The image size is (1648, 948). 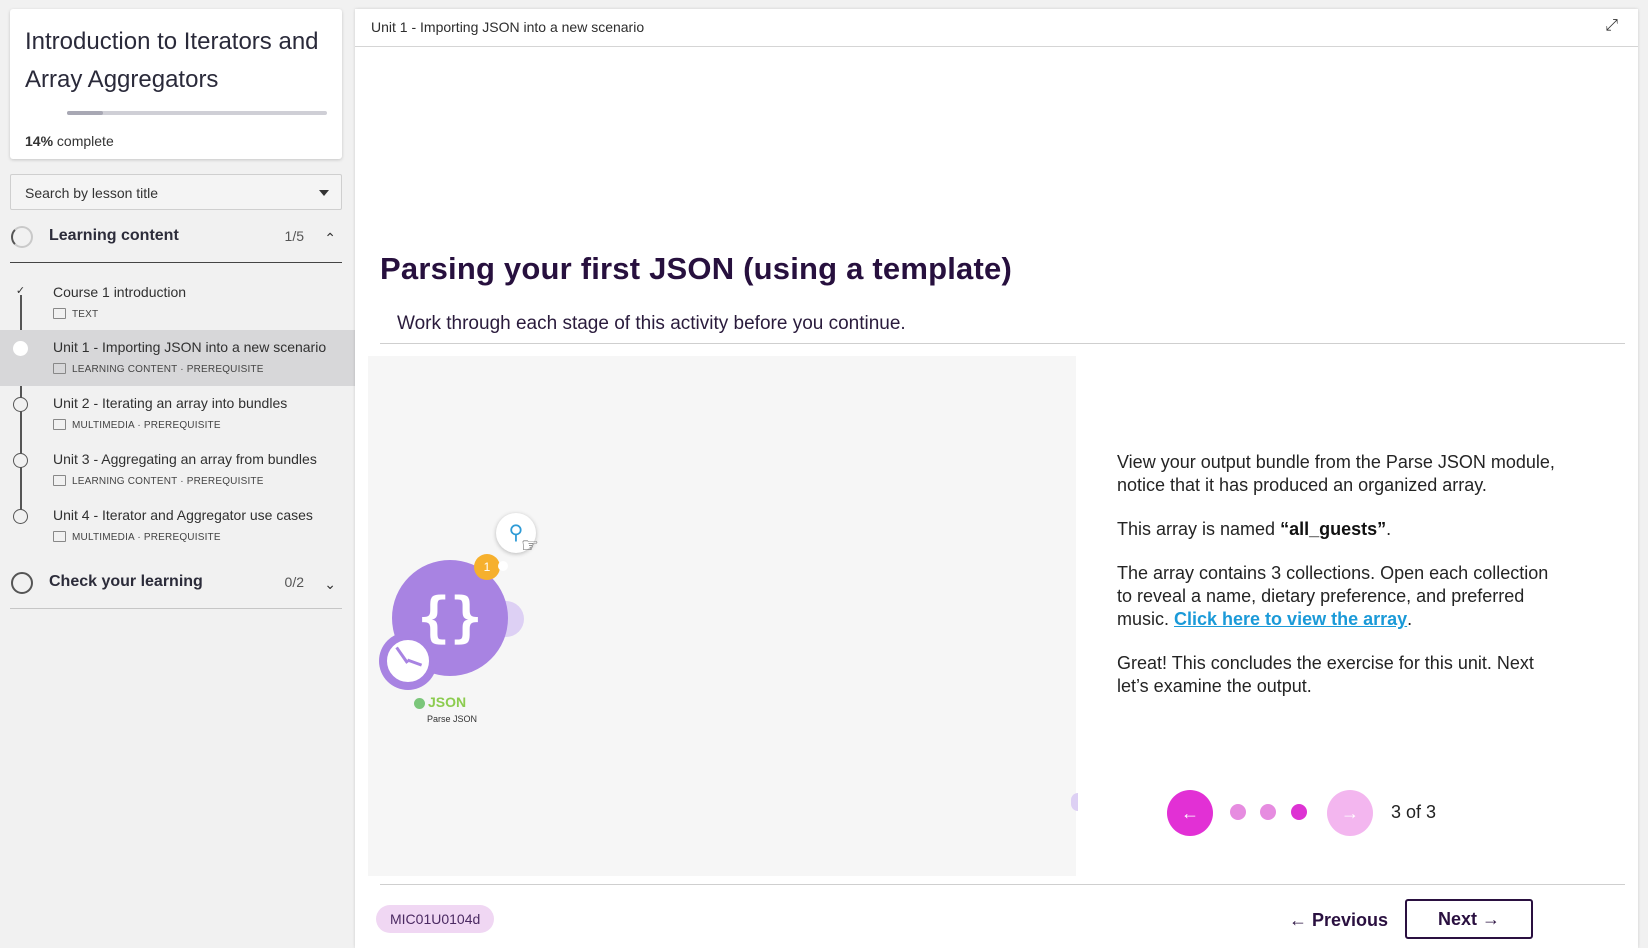 I want to click on course-progress-bar, so click(x=197, y=113).